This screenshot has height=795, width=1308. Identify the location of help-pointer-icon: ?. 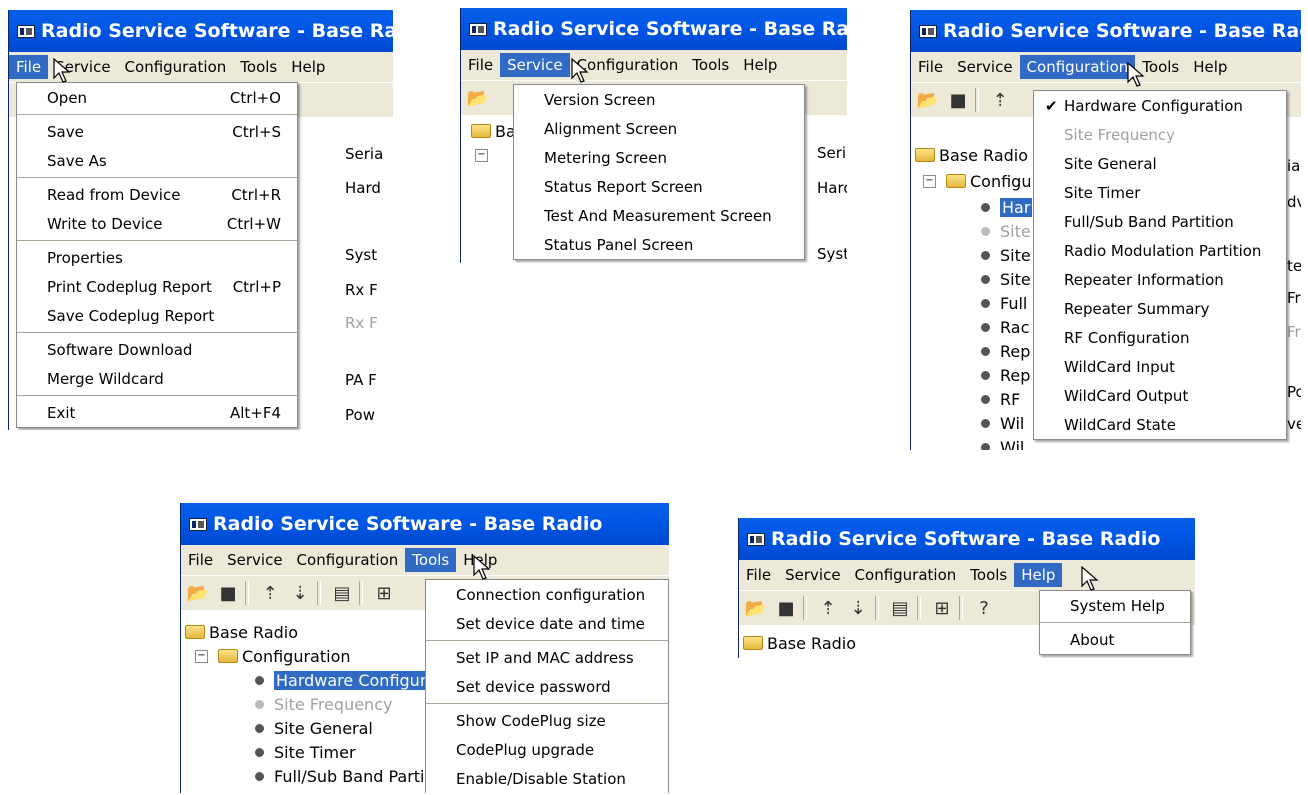
(984, 608).